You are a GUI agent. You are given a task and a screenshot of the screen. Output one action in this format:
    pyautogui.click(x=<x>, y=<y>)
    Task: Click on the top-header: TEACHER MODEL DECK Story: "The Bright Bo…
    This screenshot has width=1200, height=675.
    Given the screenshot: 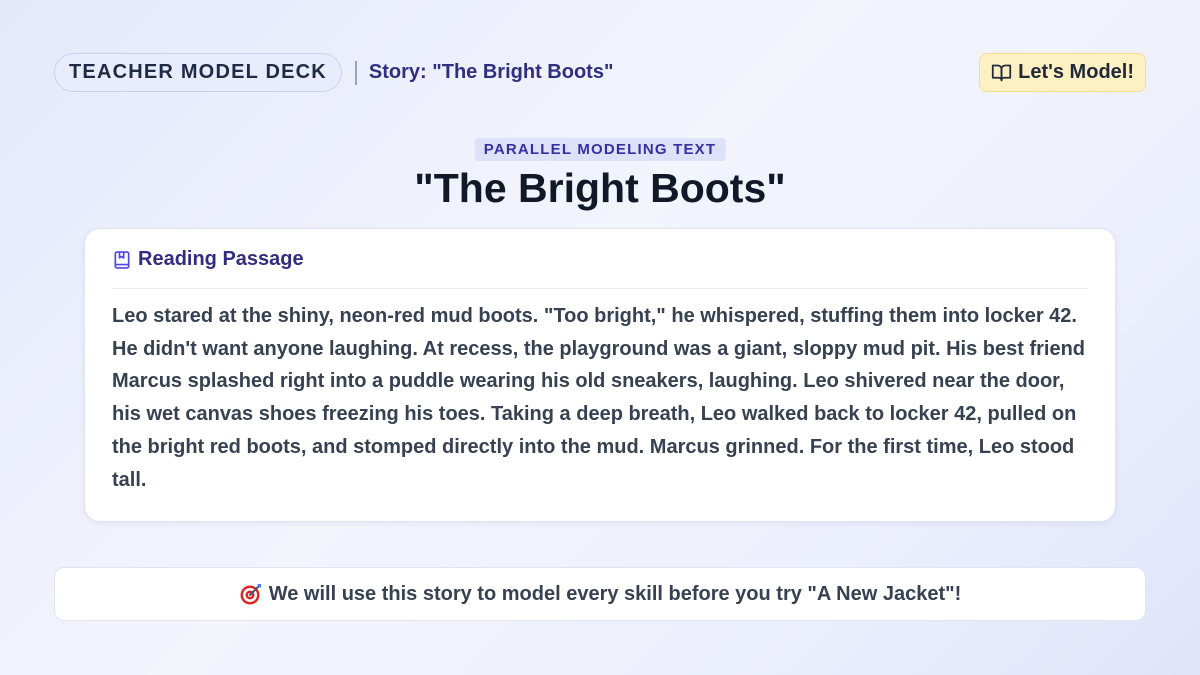 What is the action you would take?
    pyautogui.click(x=600, y=72)
    